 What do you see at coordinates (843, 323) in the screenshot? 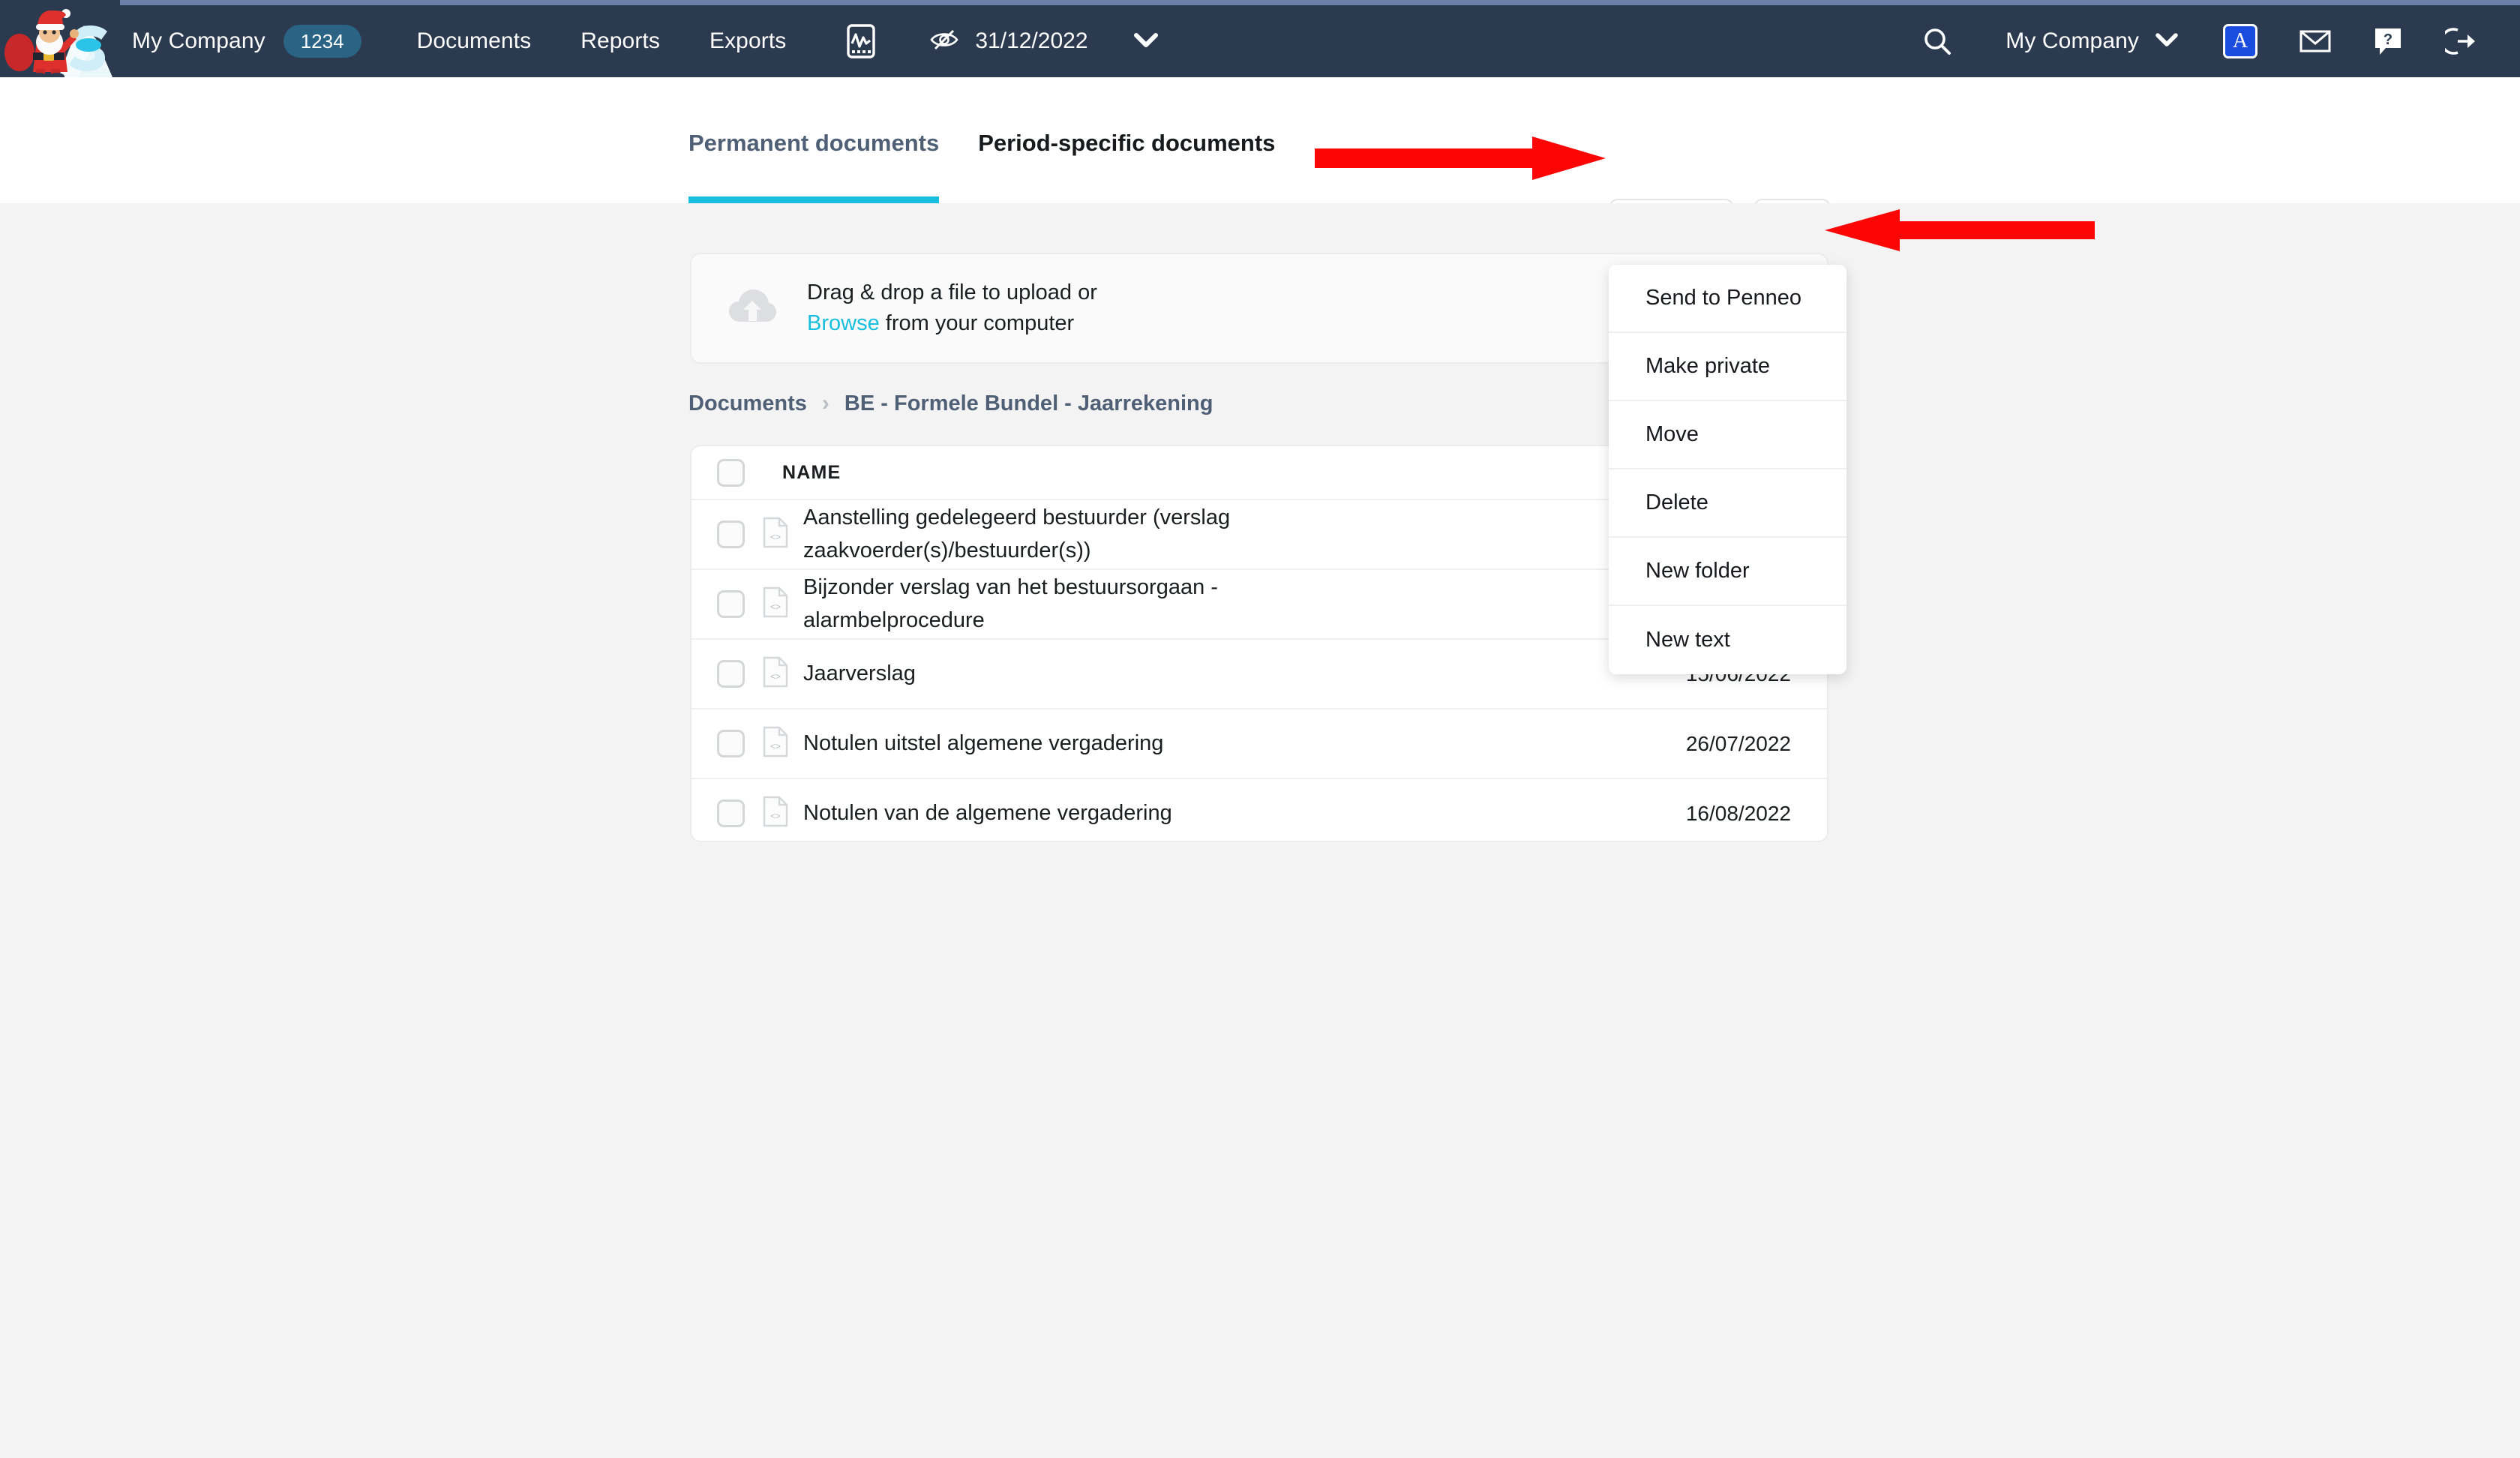
I see `browse-link: Browse` at bounding box center [843, 323].